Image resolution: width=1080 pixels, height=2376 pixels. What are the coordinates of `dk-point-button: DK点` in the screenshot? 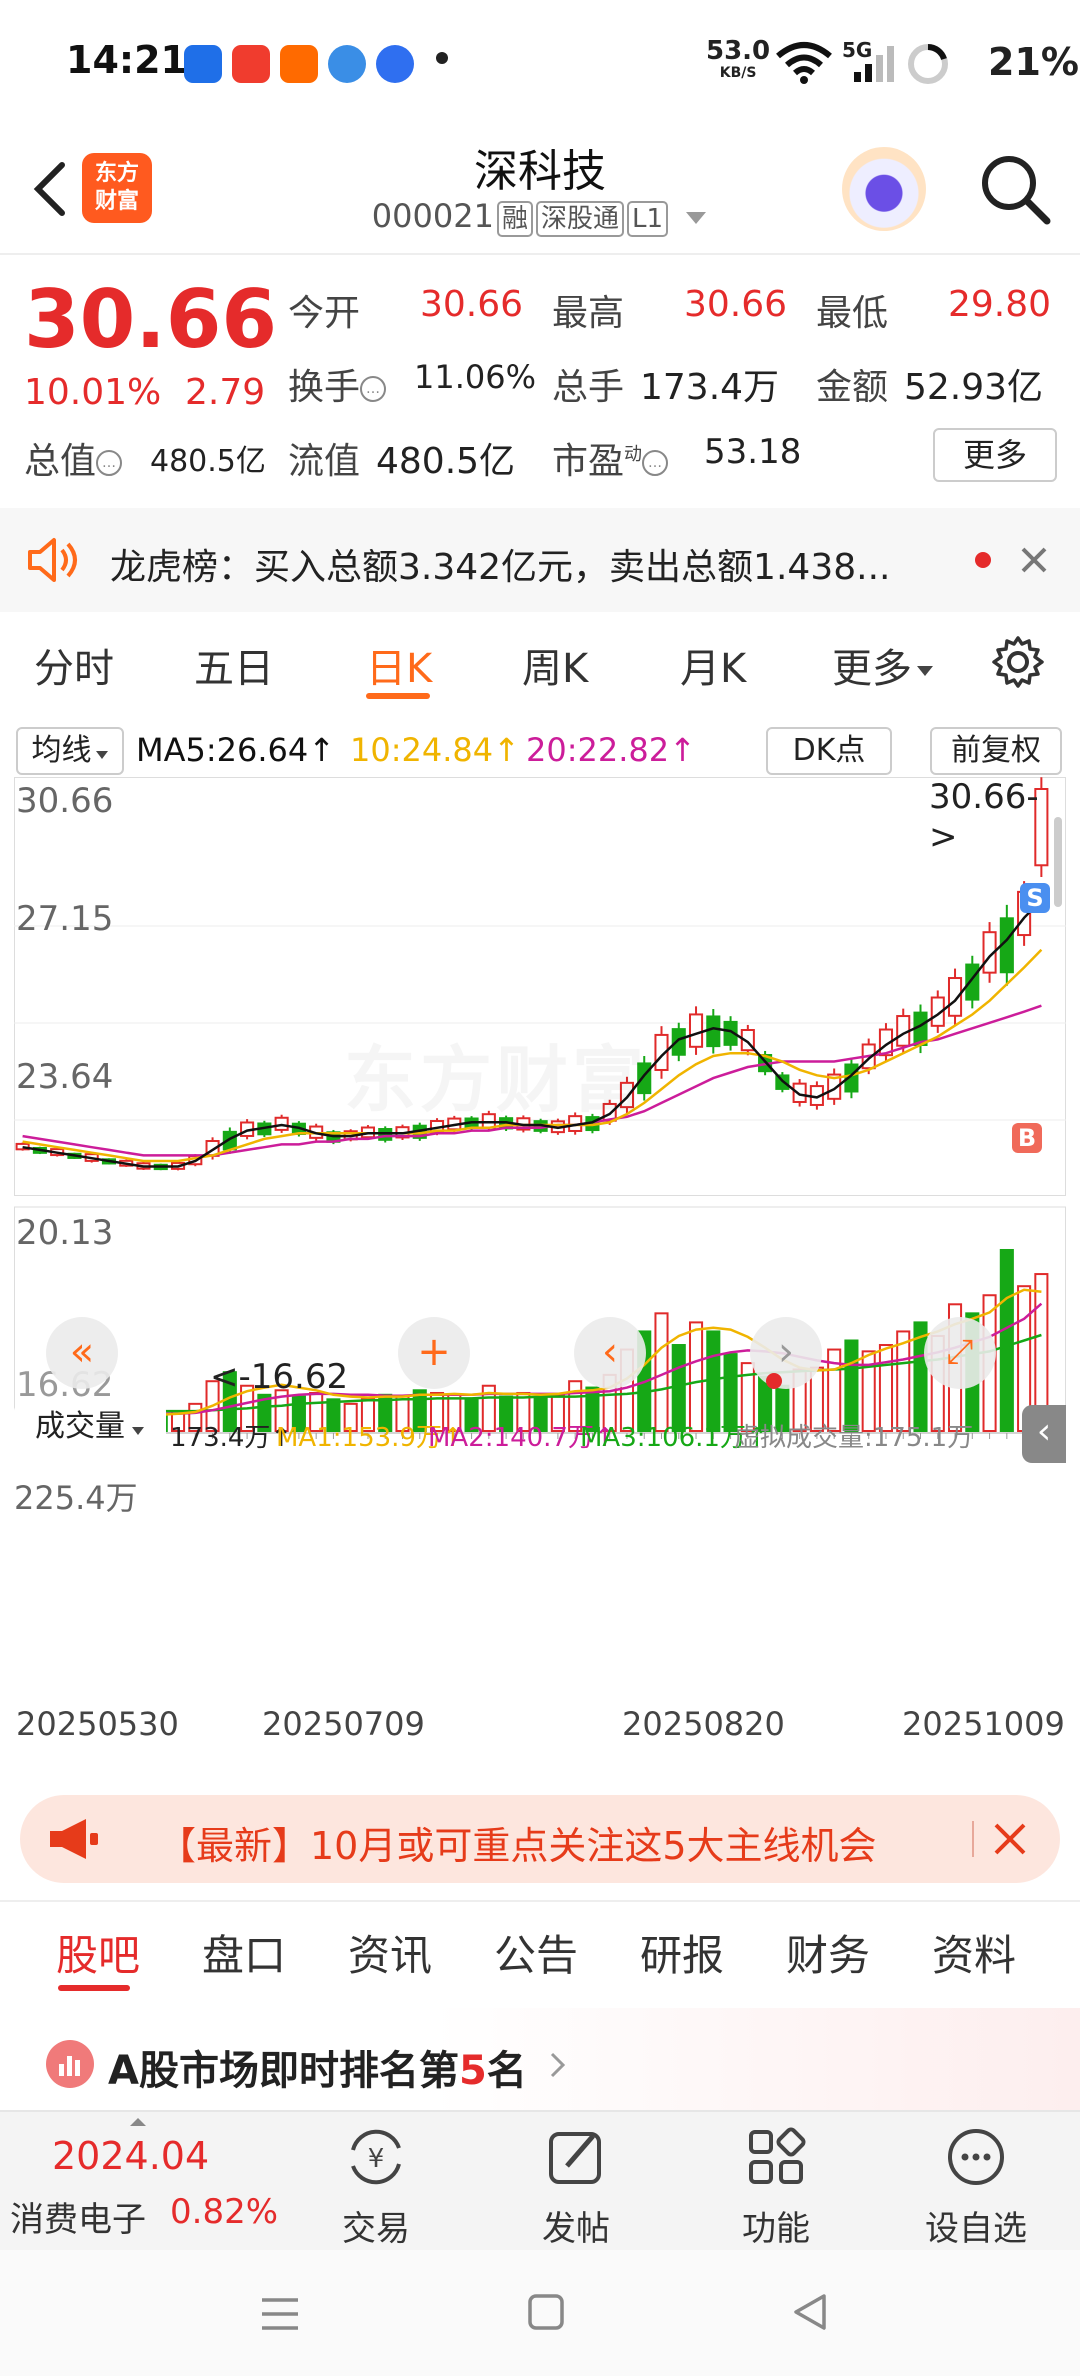 It's located at (829, 751).